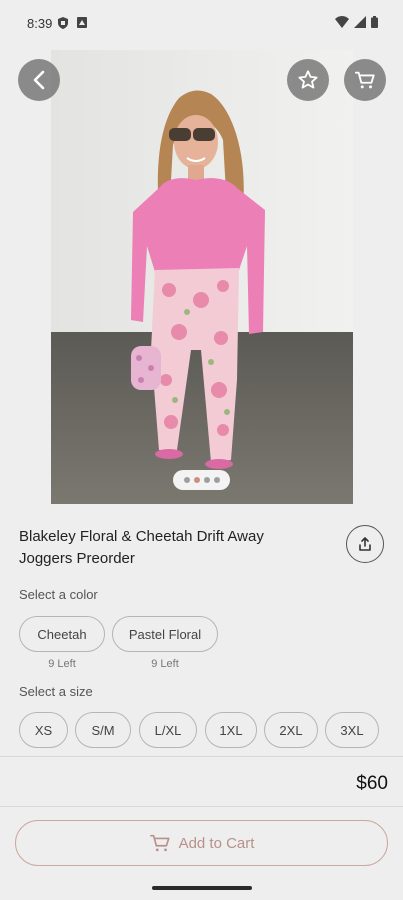 The height and width of the screenshot is (900, 403). I want to click on chevron-left-icon, so click(39, 80).